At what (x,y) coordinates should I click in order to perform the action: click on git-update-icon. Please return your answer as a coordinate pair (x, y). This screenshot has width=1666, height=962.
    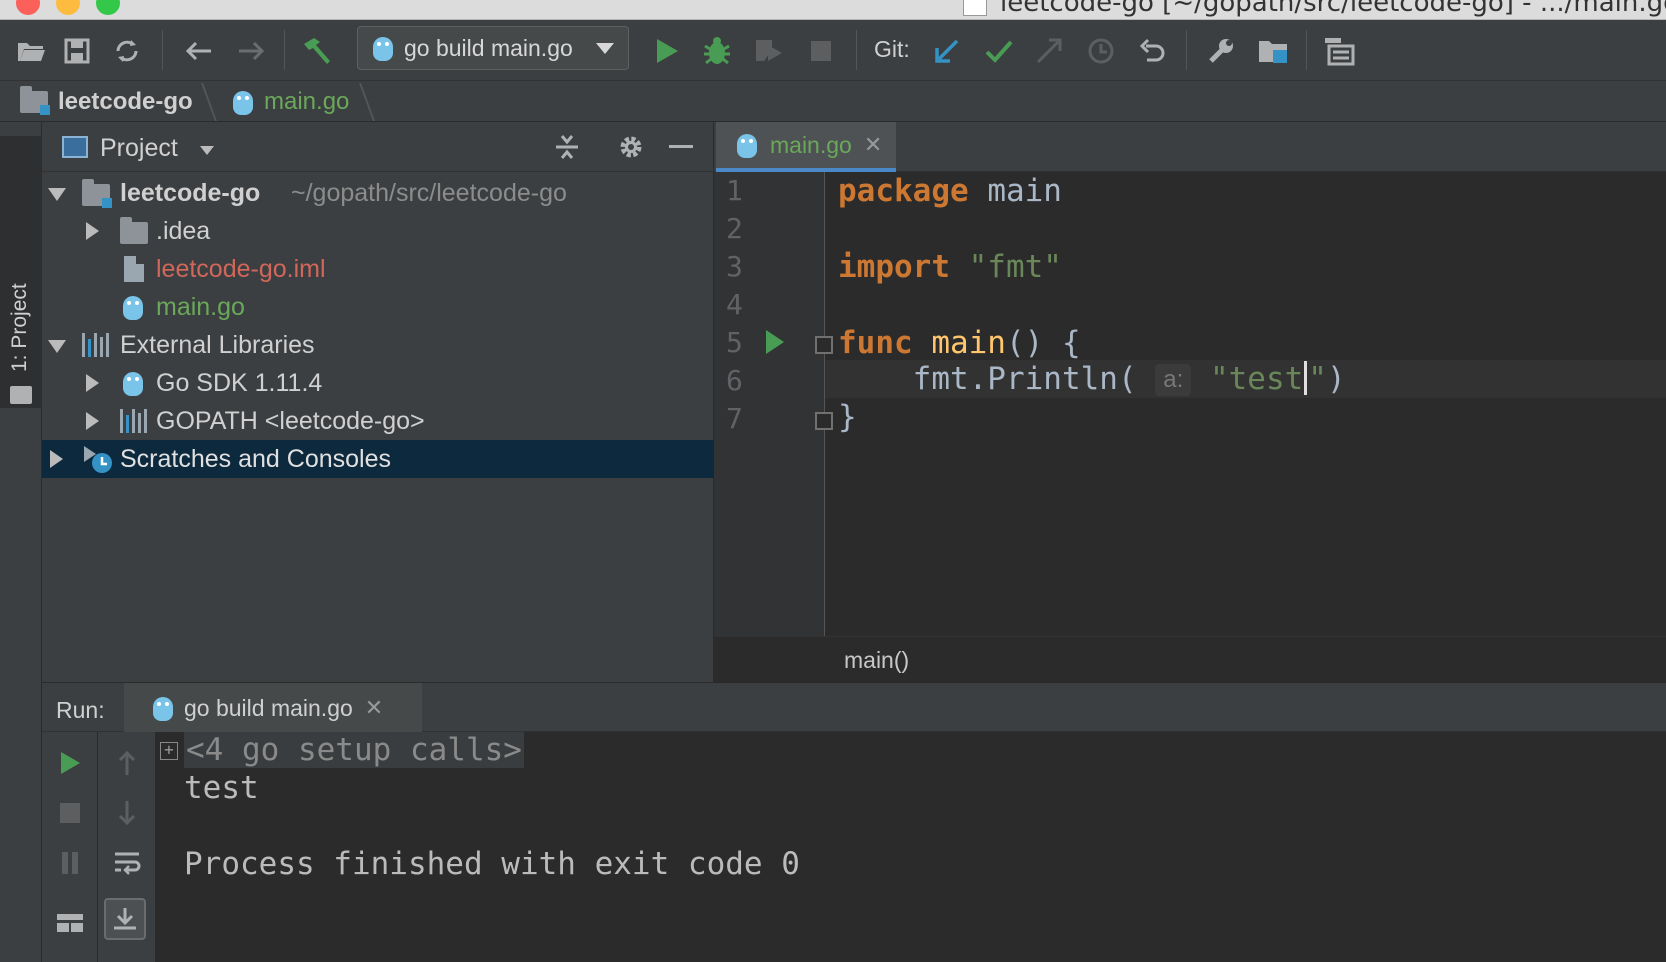
    Looking at the image, I should click on (947, 51).